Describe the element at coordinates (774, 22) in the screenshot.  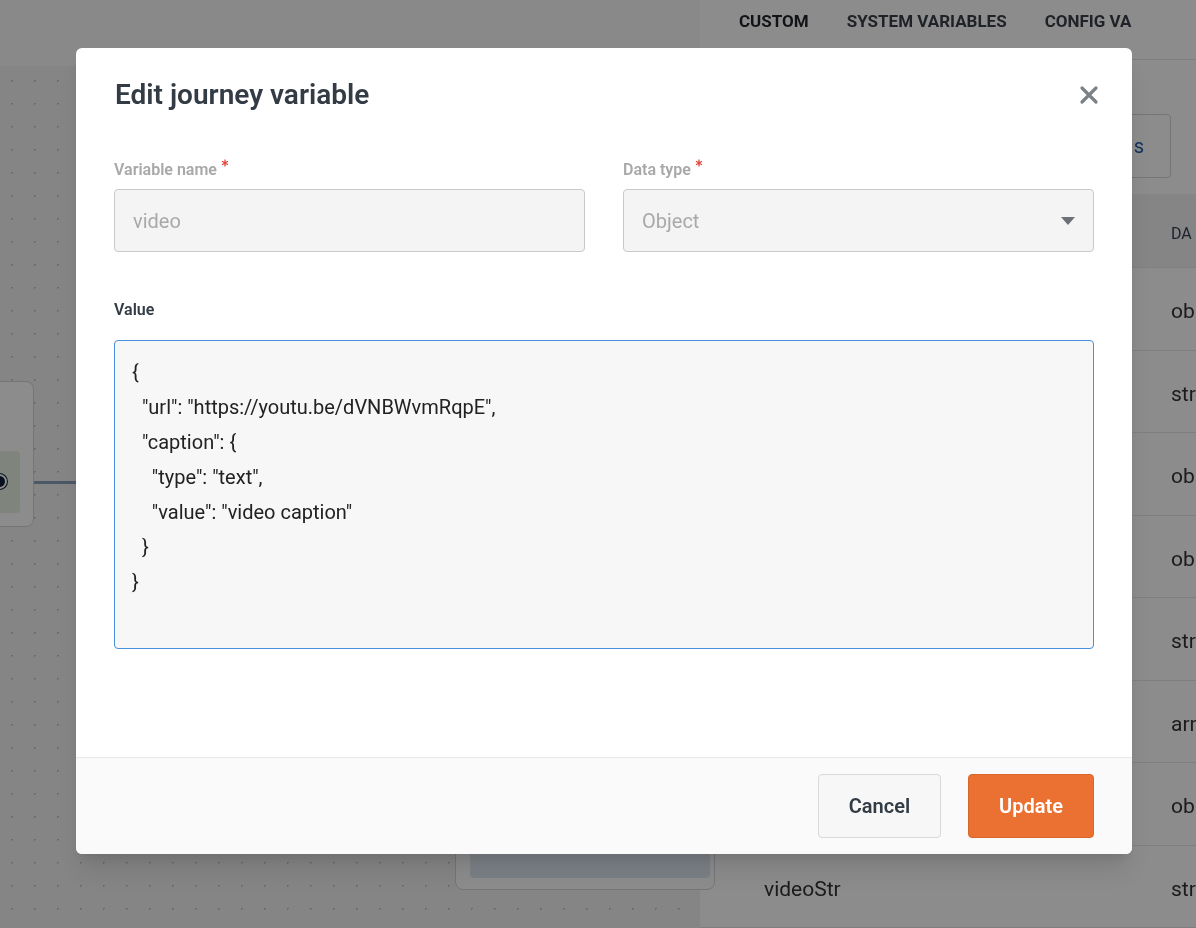
I see `tab: CUSTOM` at that location.